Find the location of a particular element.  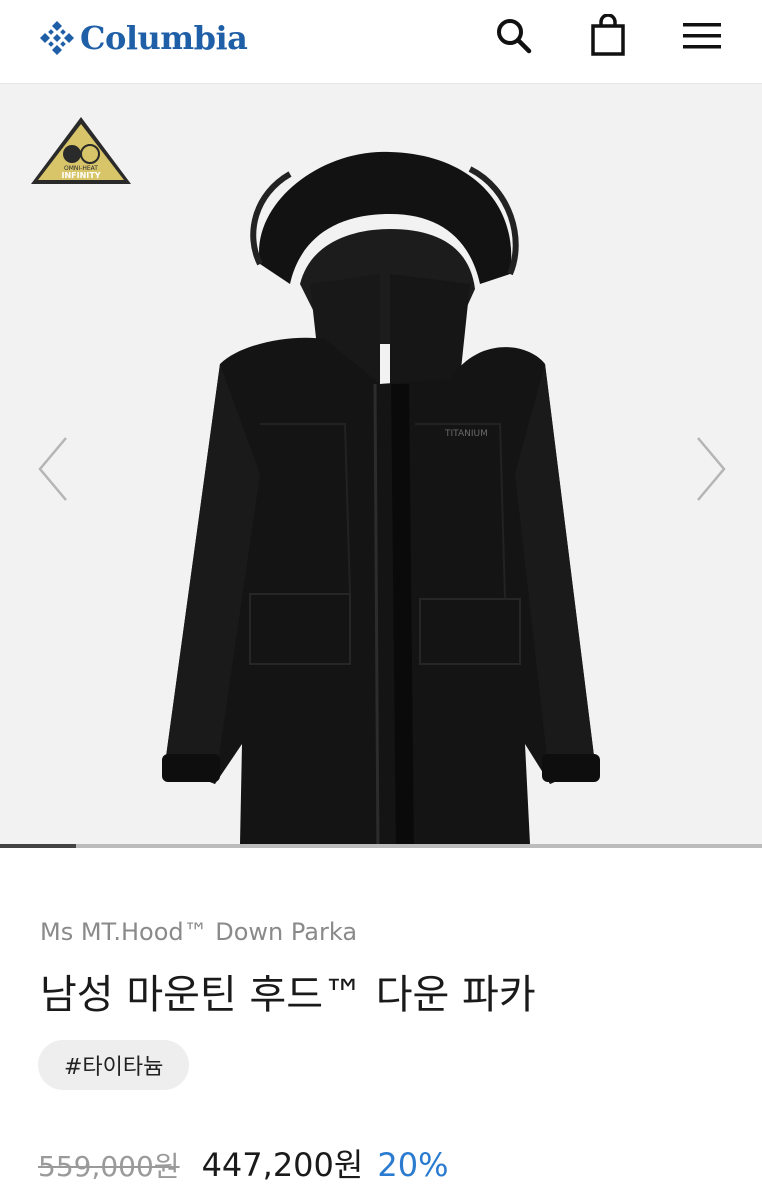

price-row: 559,000원 447,200원 20% is located at coordinates (243, 1163).